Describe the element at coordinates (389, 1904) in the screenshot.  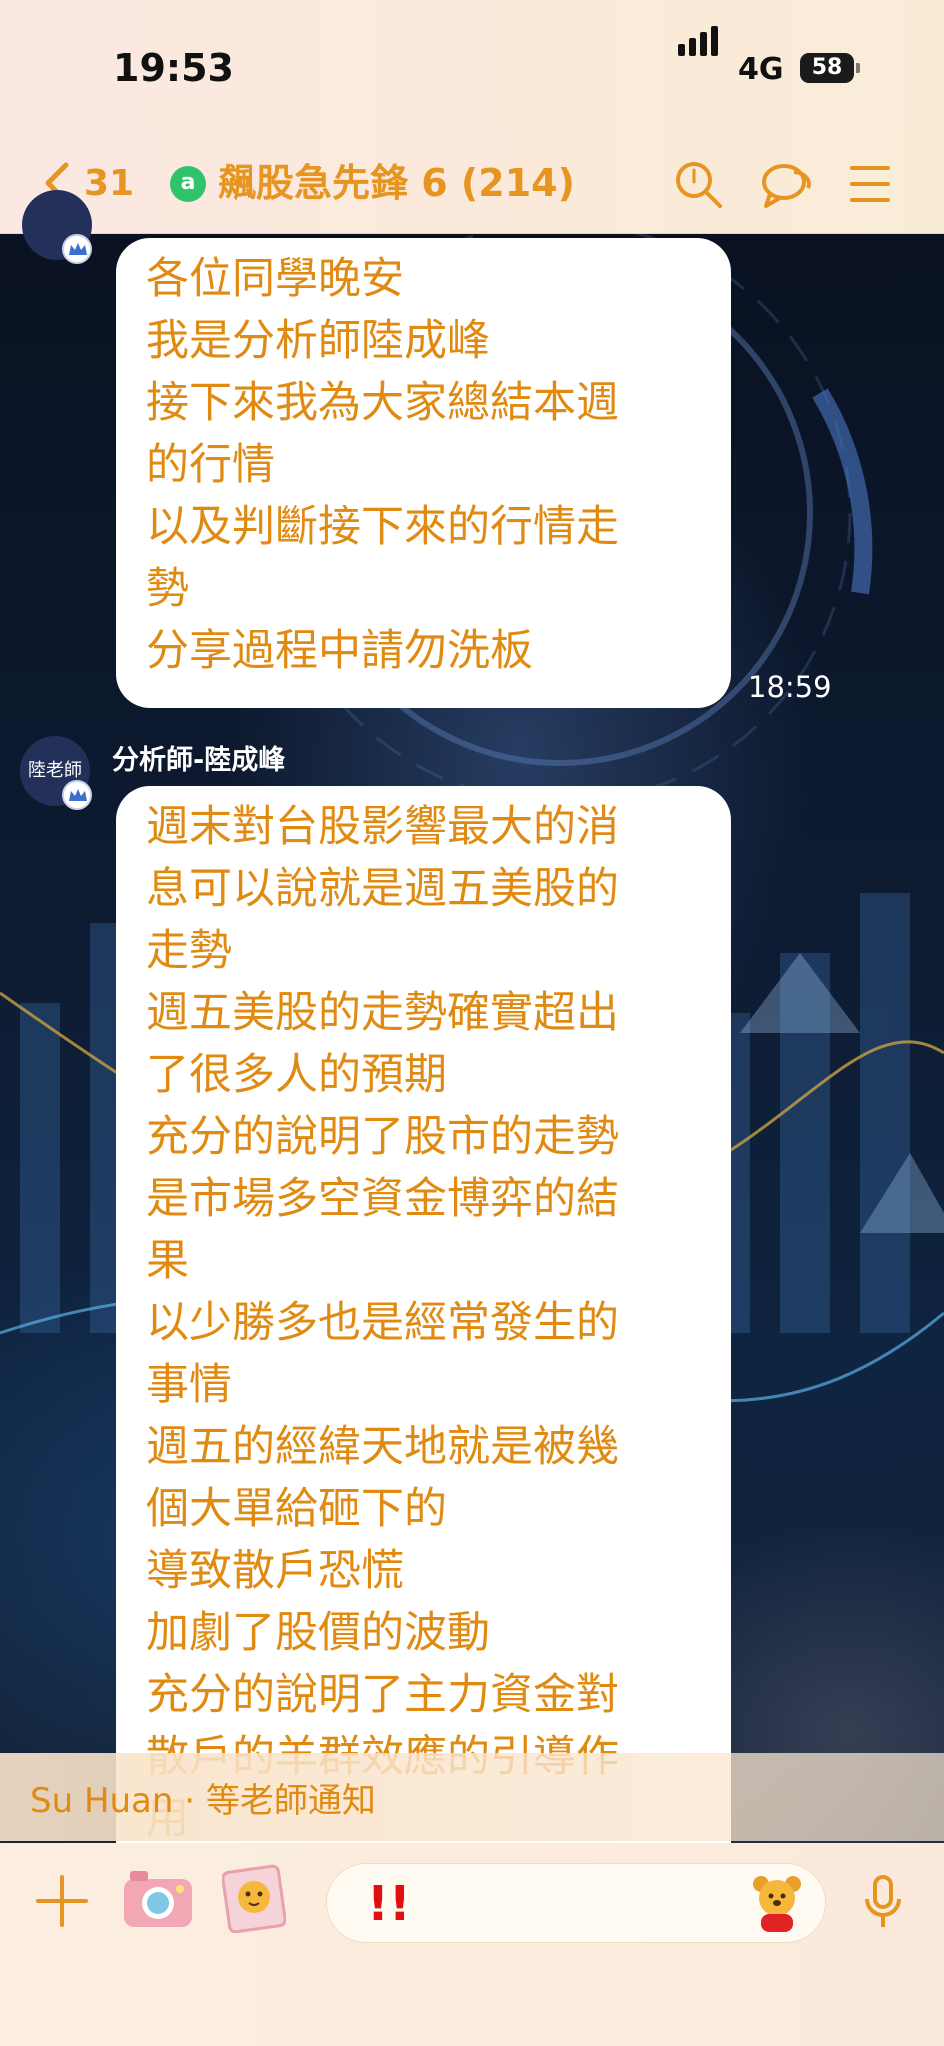
I see `input-text: !!` at that location.